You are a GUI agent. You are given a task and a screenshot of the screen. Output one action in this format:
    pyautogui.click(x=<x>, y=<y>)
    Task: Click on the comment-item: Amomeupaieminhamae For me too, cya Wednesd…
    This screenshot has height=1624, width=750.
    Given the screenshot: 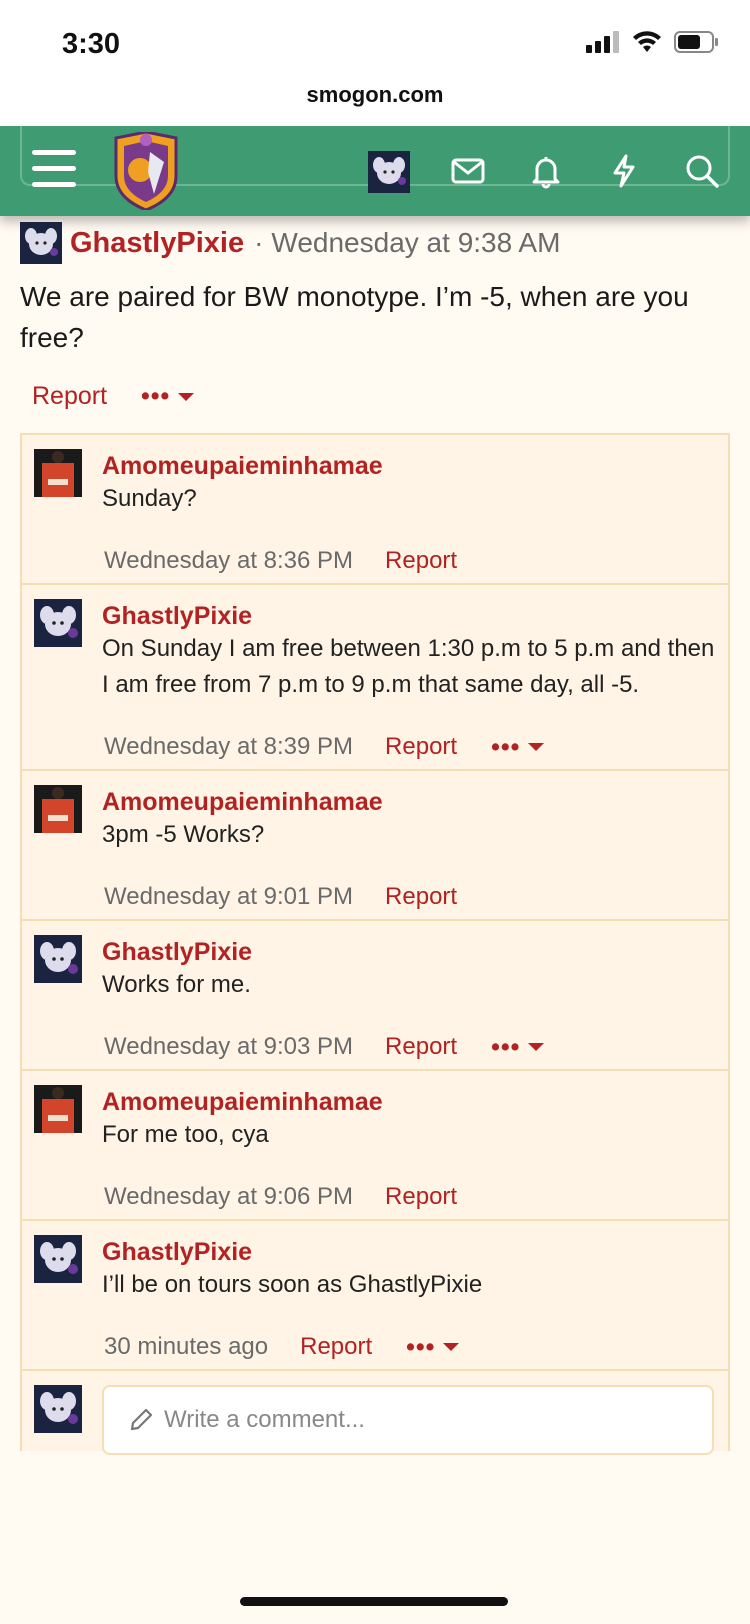 What is the action you would take?
    pyautogui.click(x=375, y=1146)
    